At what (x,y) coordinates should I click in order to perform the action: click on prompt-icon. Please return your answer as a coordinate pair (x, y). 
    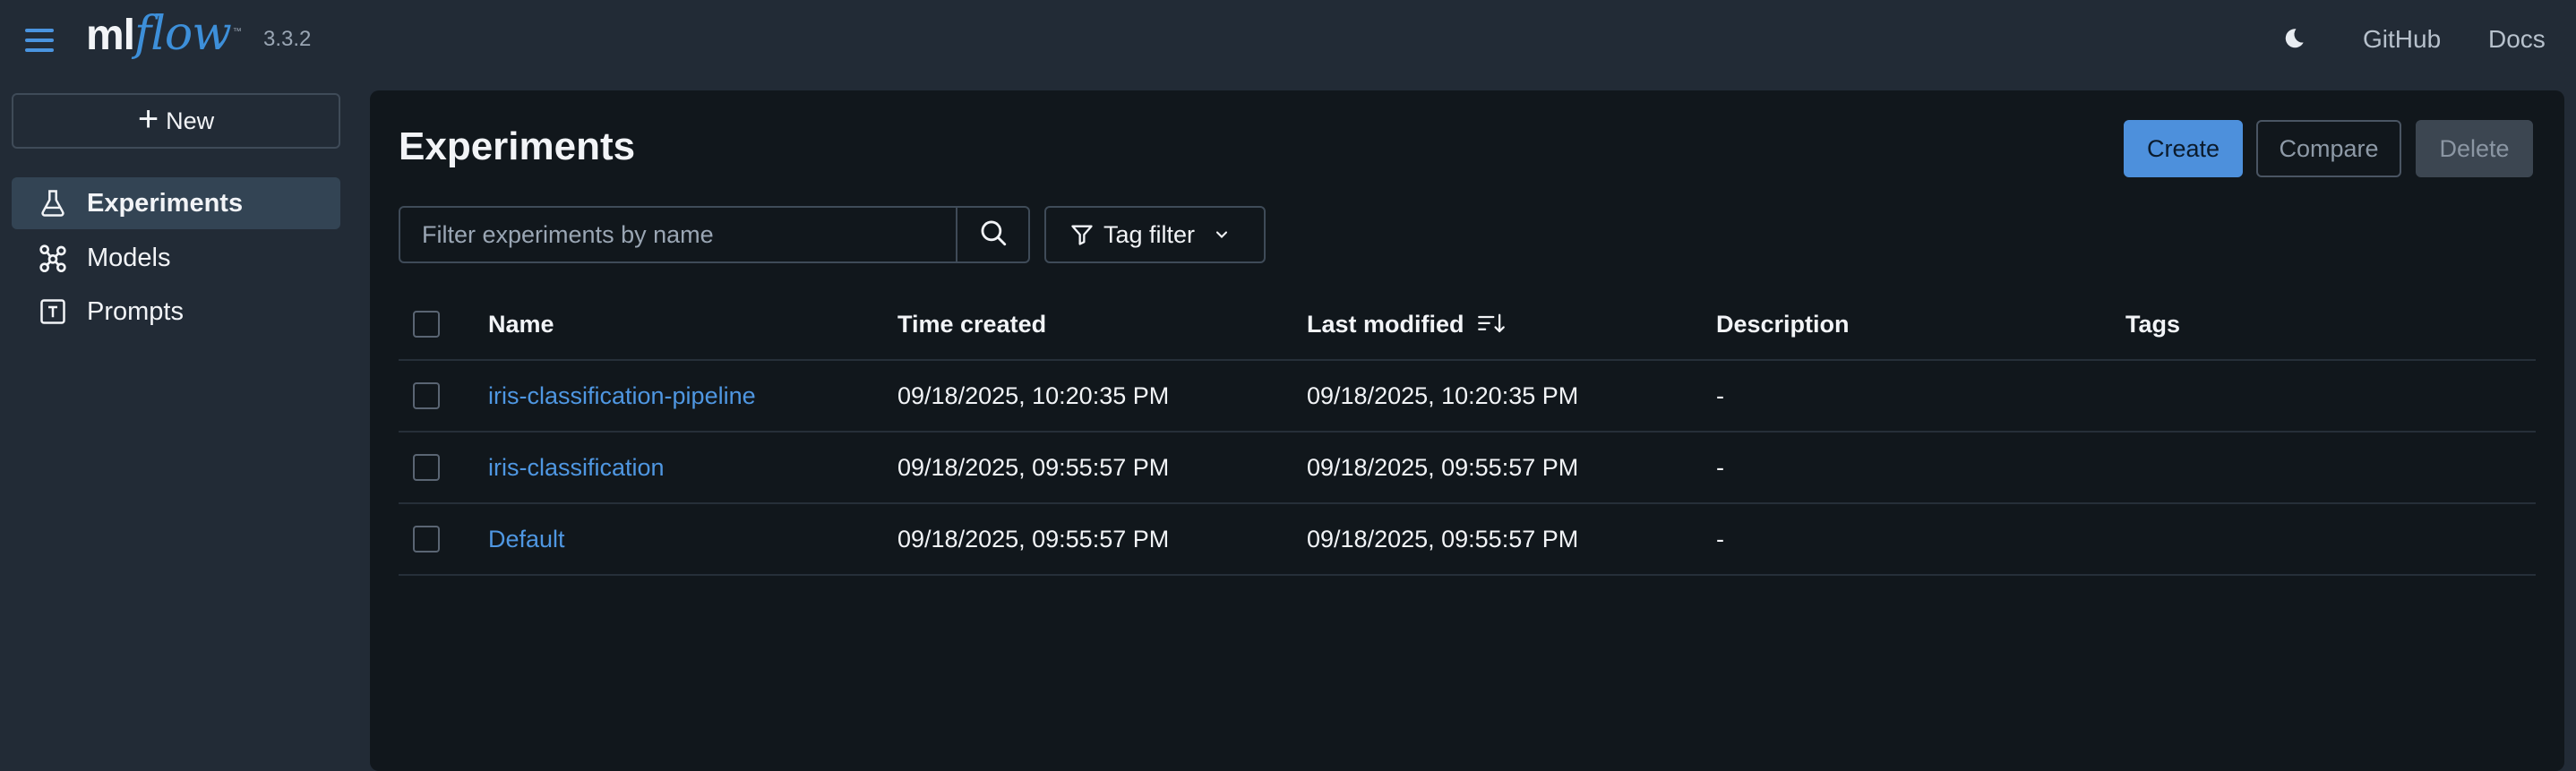
    Looking at the image, I should click on (53, 312).